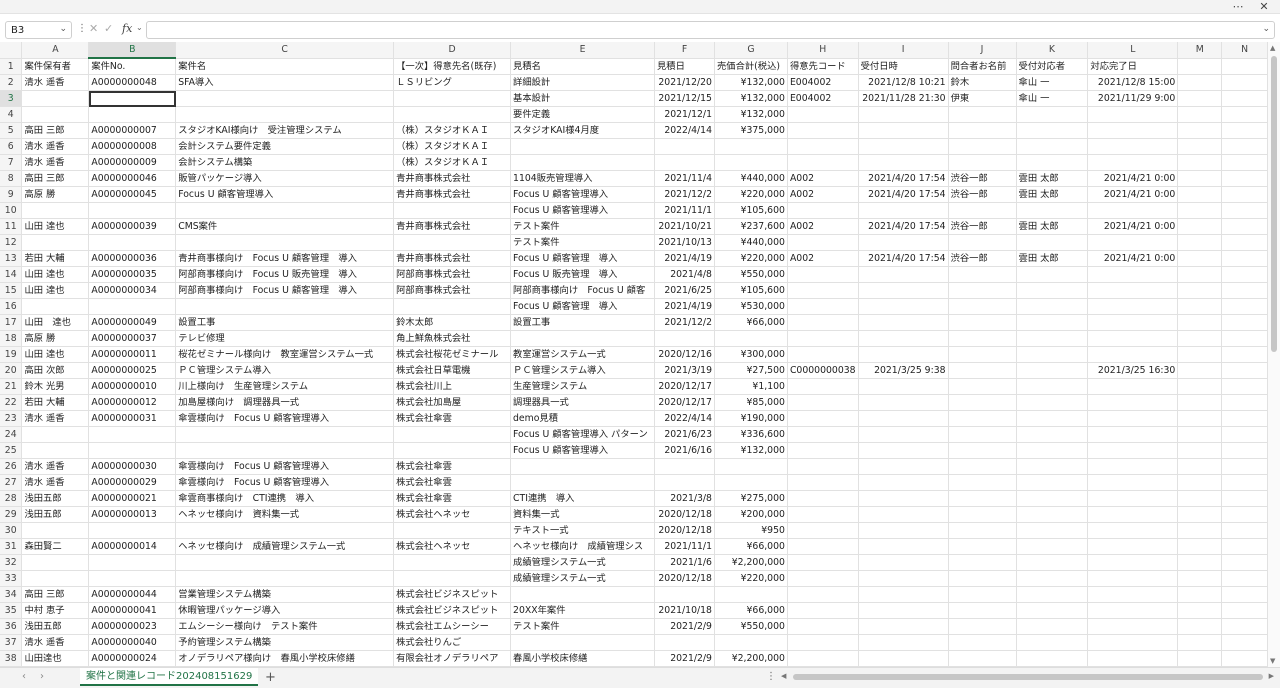 Image resolution: width=1280 pixels, height=688 pixels. Describe the element at coordinates (751, 434) in the screenshot. I see `cell: ¥336,600` at that location.